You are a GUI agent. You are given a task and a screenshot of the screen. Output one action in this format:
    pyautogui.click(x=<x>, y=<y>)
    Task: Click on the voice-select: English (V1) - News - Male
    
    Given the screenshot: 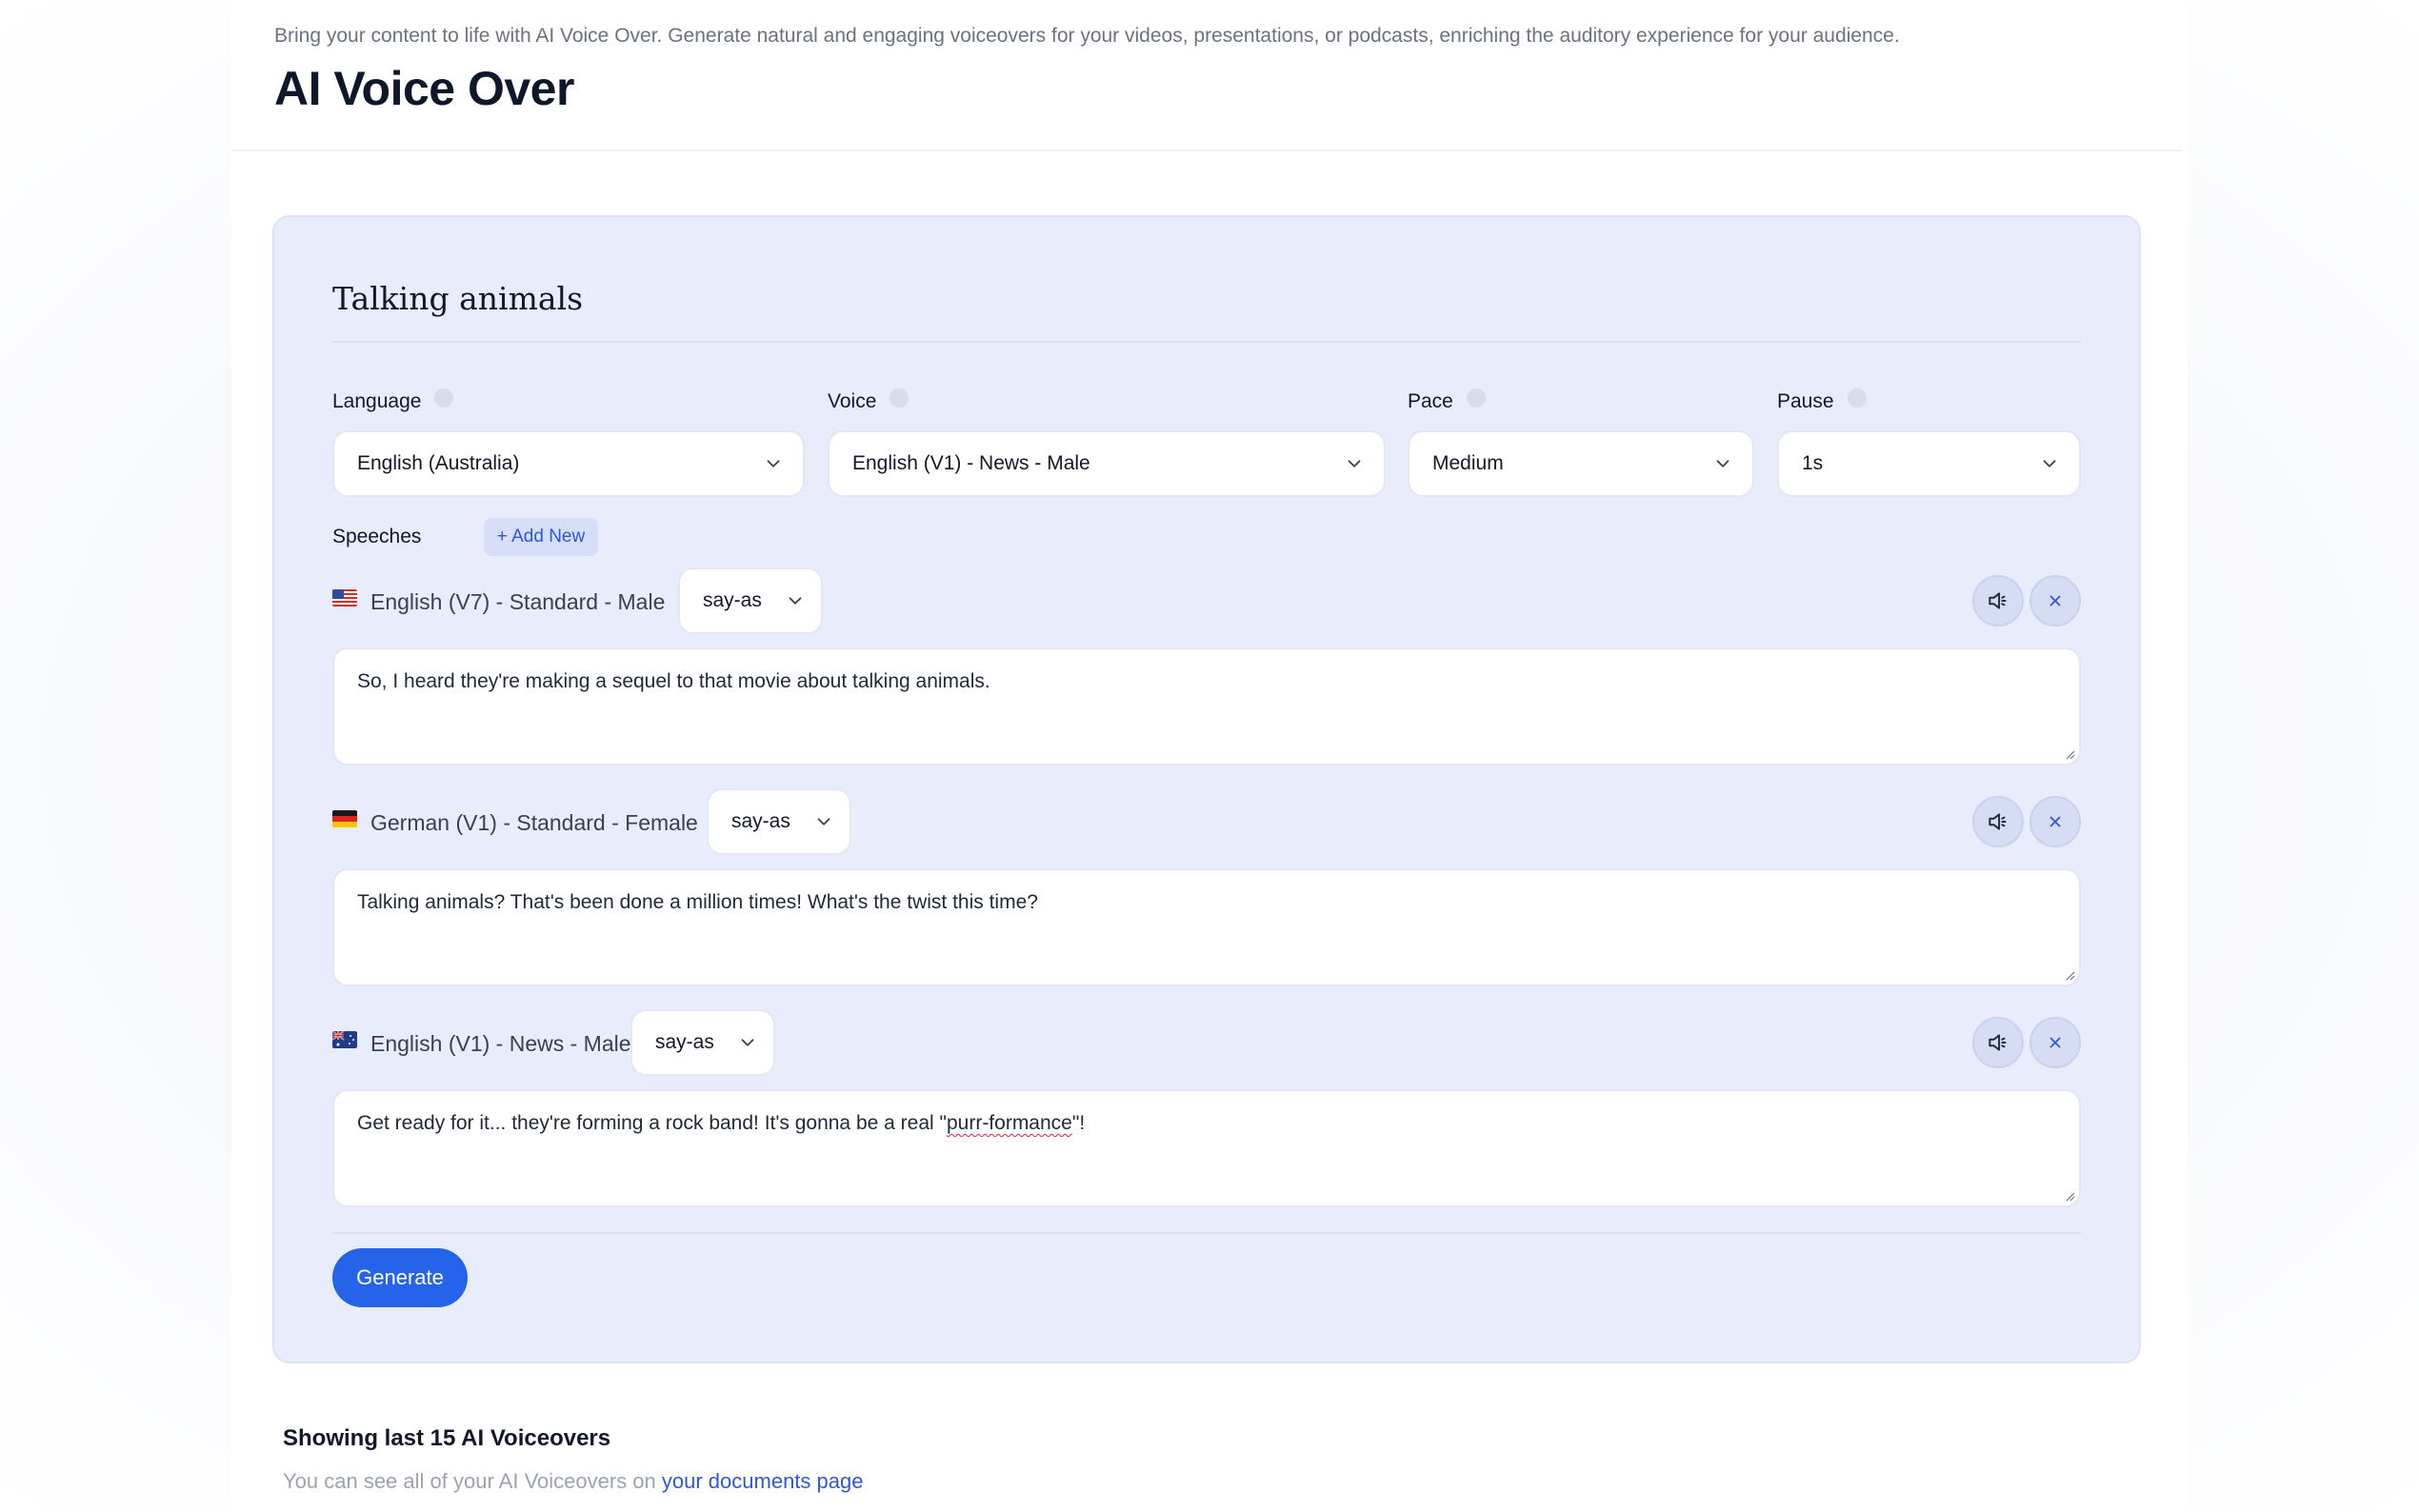 What is the action you would take?
    pyautogui.click(x=1107, y=463)
    